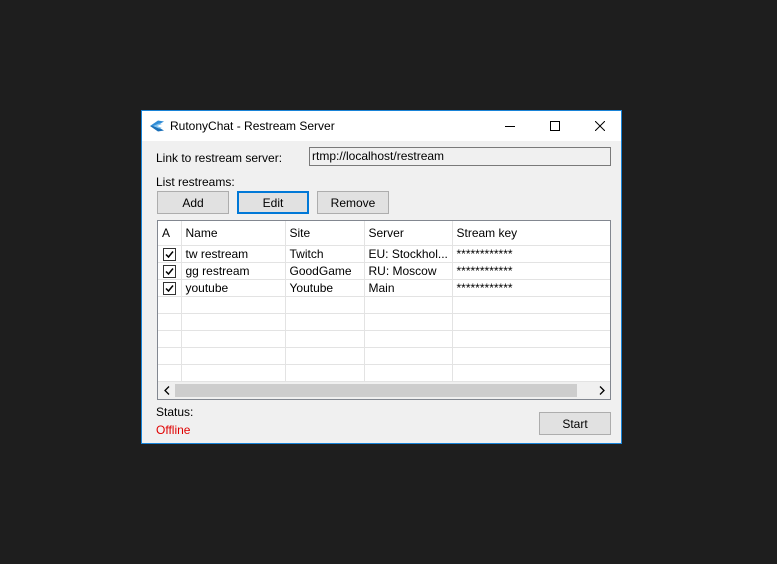  I want to click on link-label: Link to restream server:, so click(219, 158).